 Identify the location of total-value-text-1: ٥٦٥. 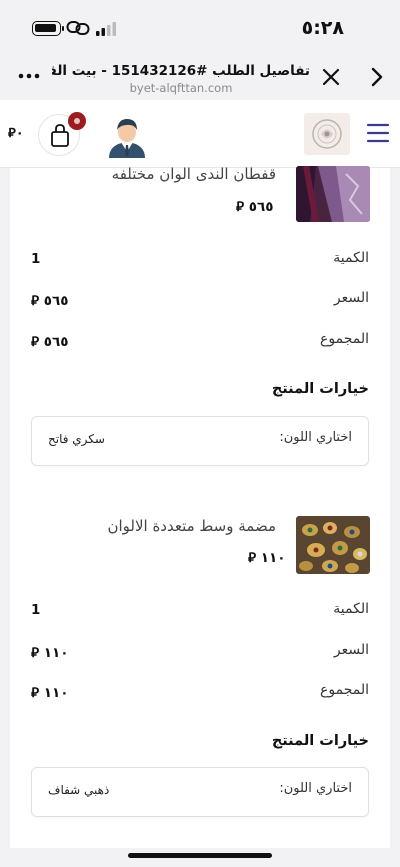
(56, 342).